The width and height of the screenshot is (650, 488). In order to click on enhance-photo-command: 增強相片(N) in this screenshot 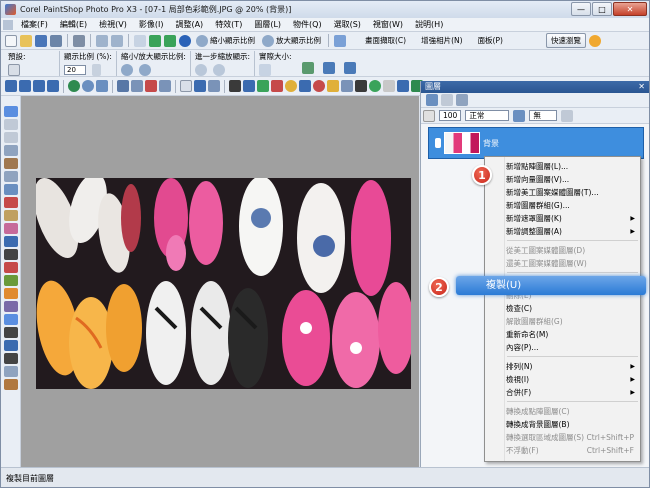, I will do `click(441, 40)`.